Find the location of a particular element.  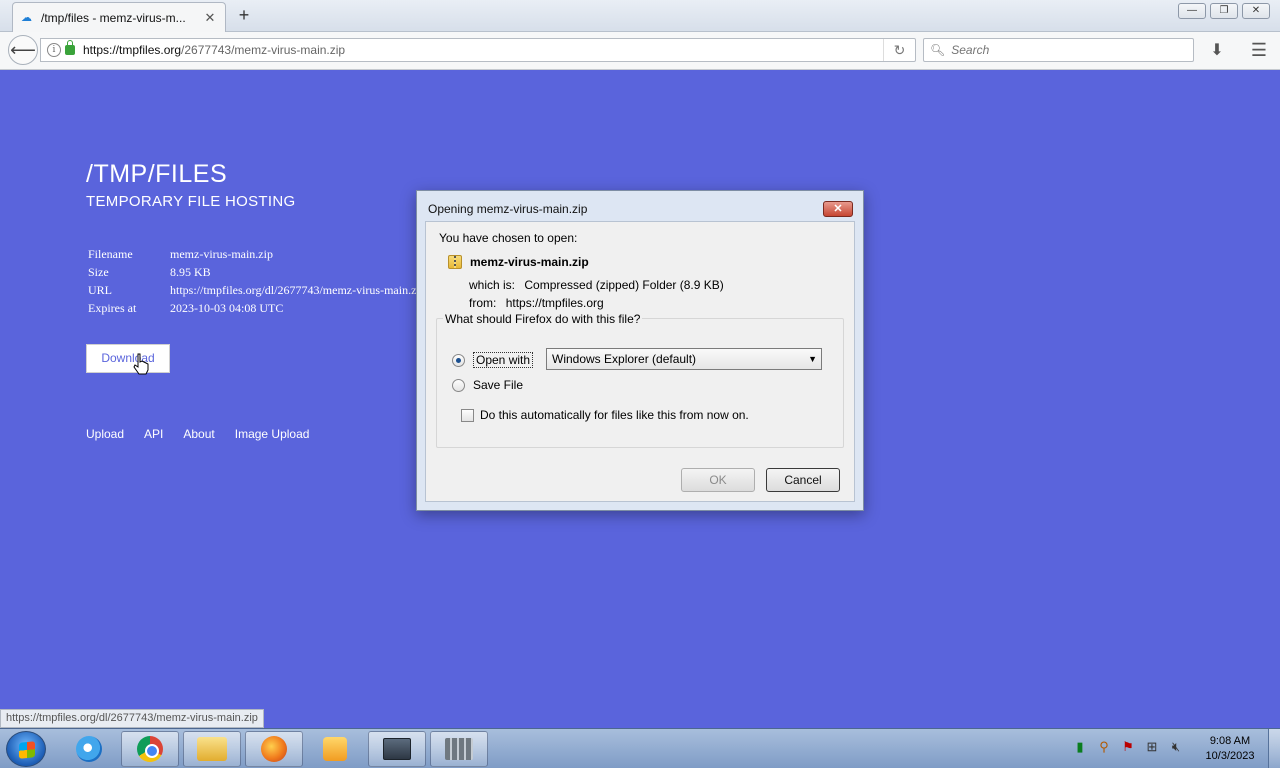

detail-row-expires: Expires at 2023-10-03 04:08 UTC is located at coordinates (257, 308).